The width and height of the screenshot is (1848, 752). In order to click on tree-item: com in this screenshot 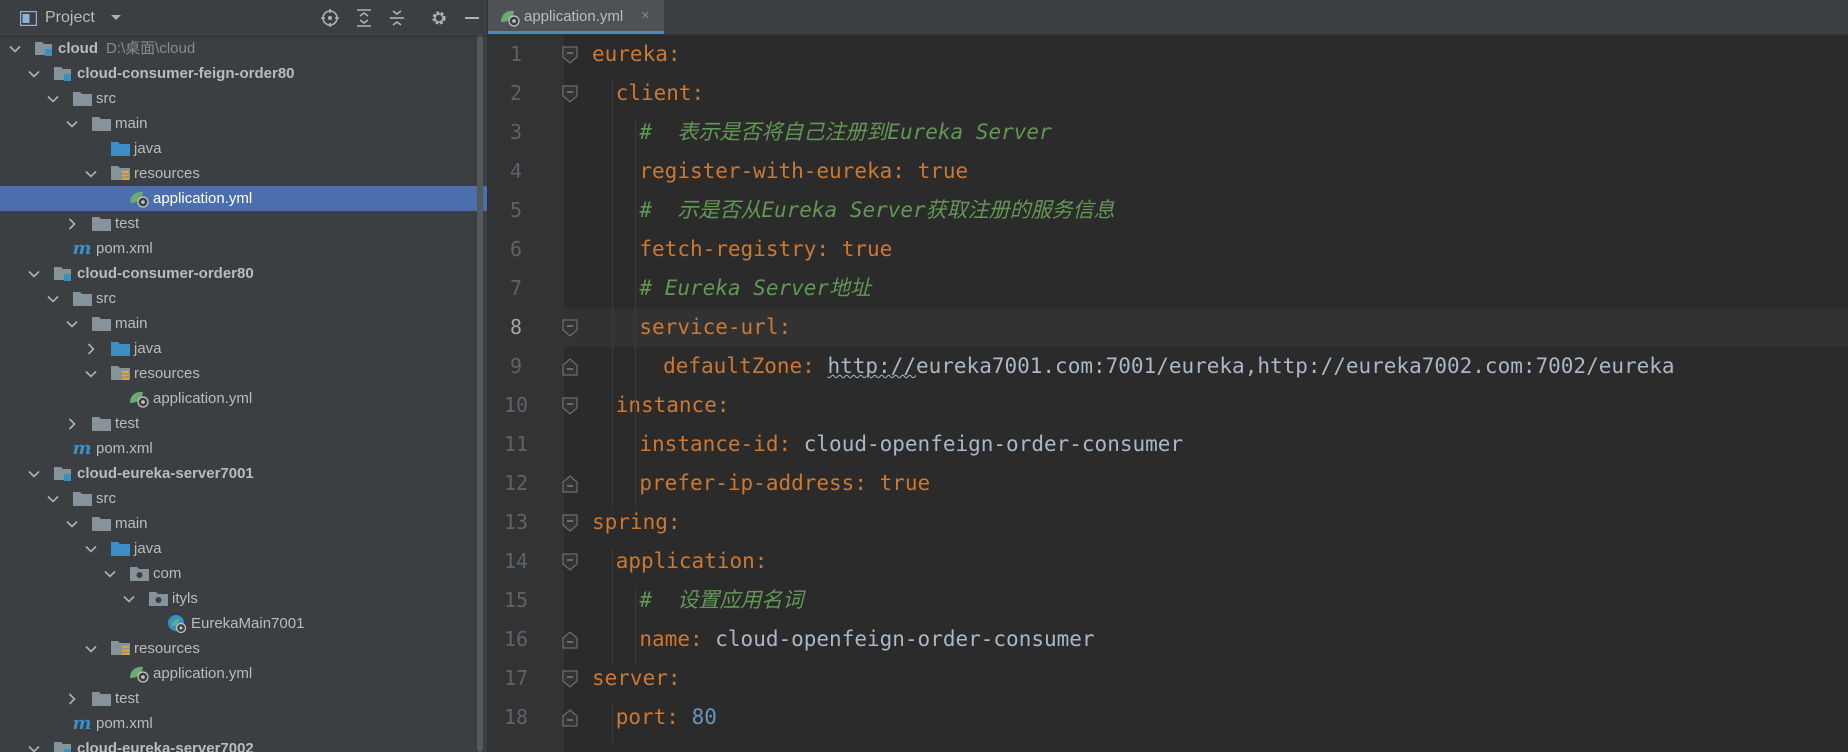, I will do `click(243, 573)`.